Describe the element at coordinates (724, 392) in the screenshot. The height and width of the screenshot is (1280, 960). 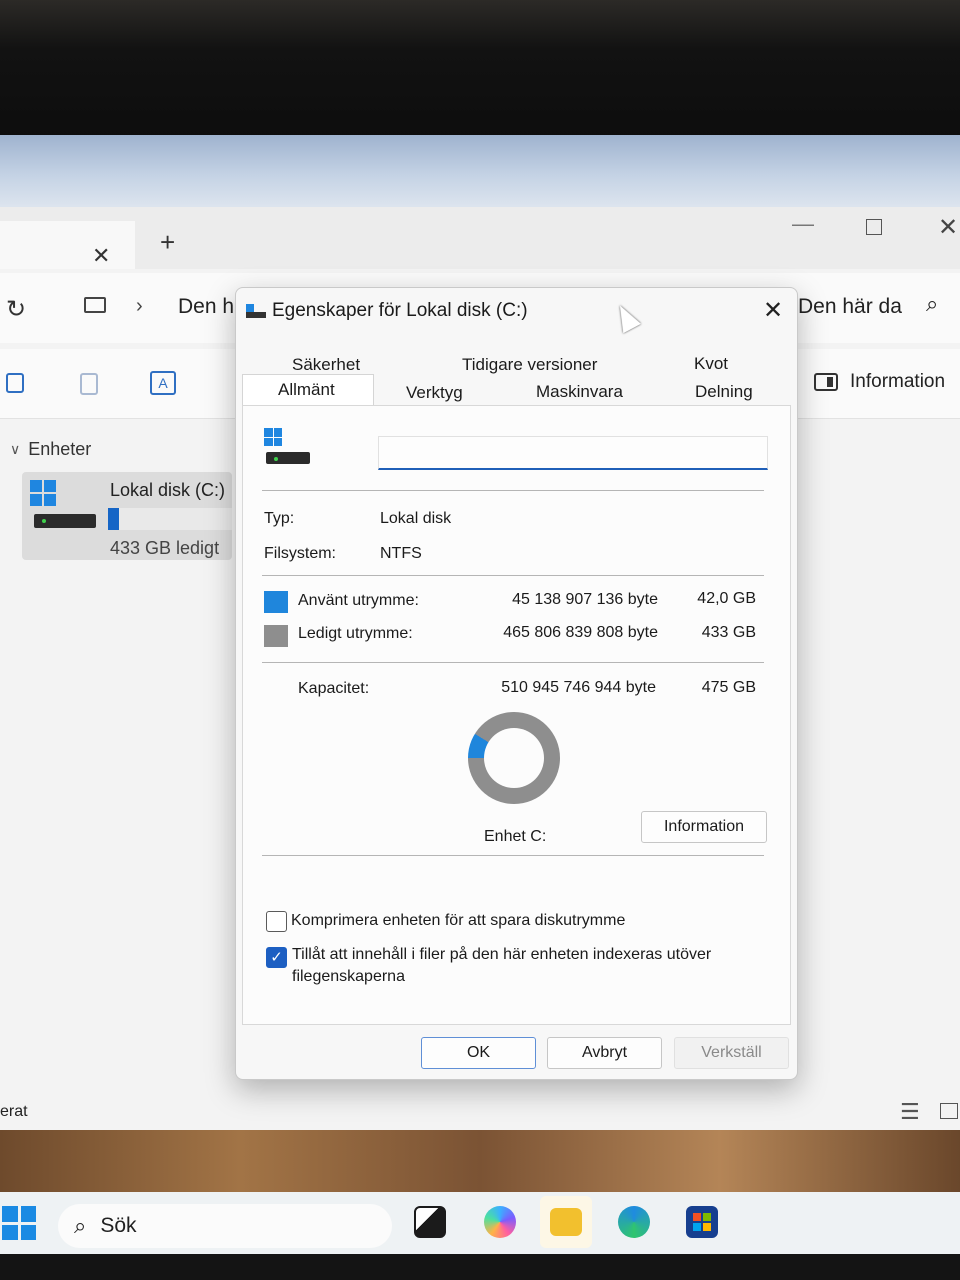
I see `tab-sharing: Delning` at that location.